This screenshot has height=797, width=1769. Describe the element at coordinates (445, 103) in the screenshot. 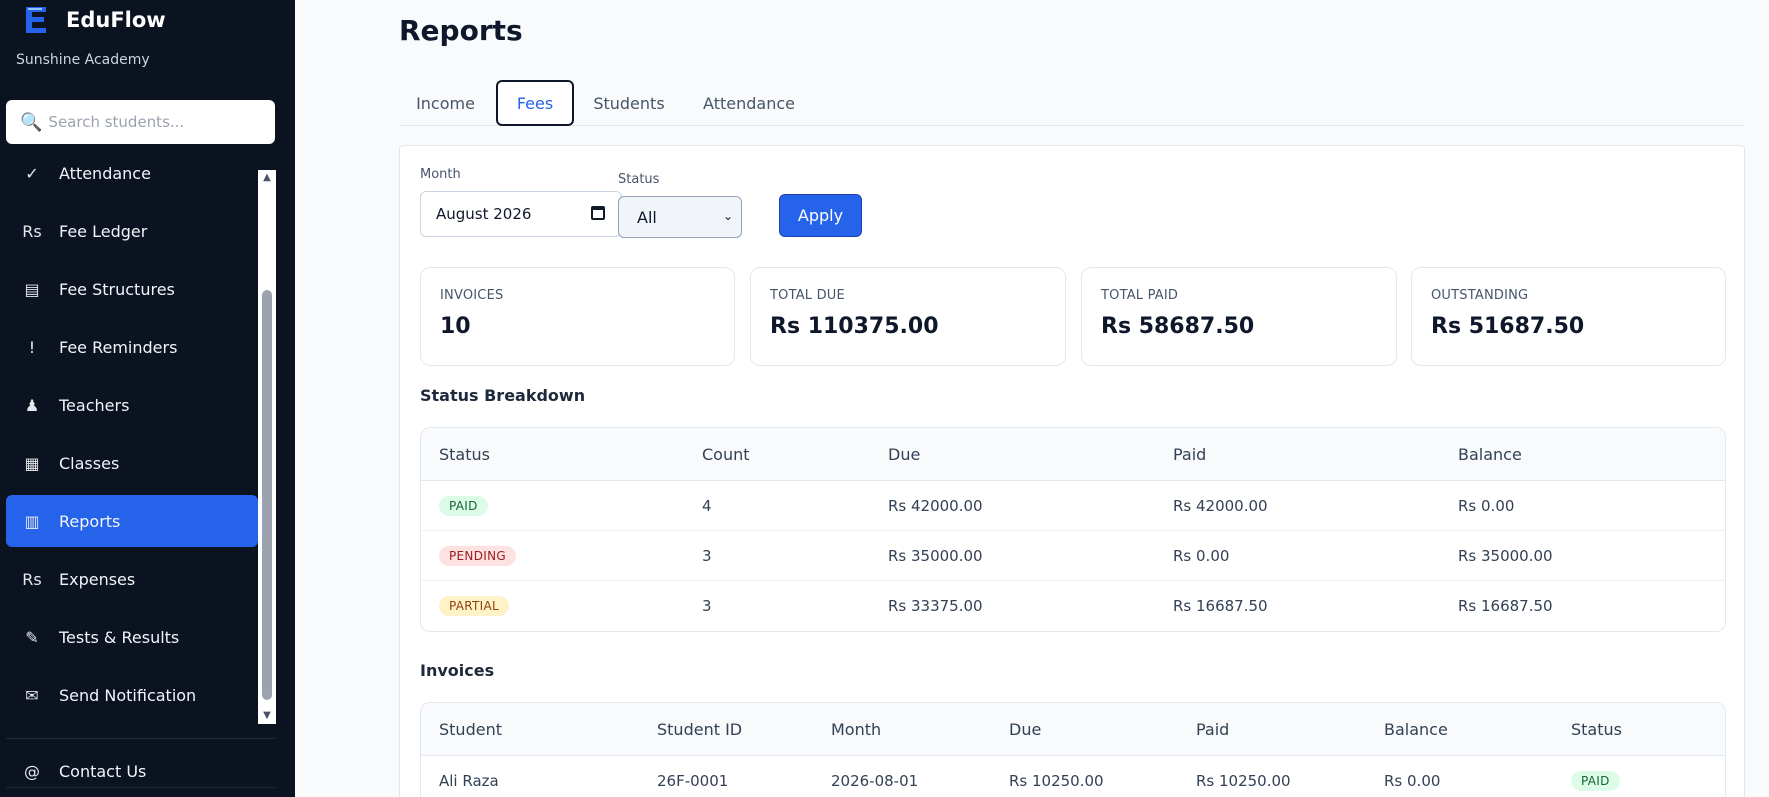

I see `tab-income: Income` at that location.